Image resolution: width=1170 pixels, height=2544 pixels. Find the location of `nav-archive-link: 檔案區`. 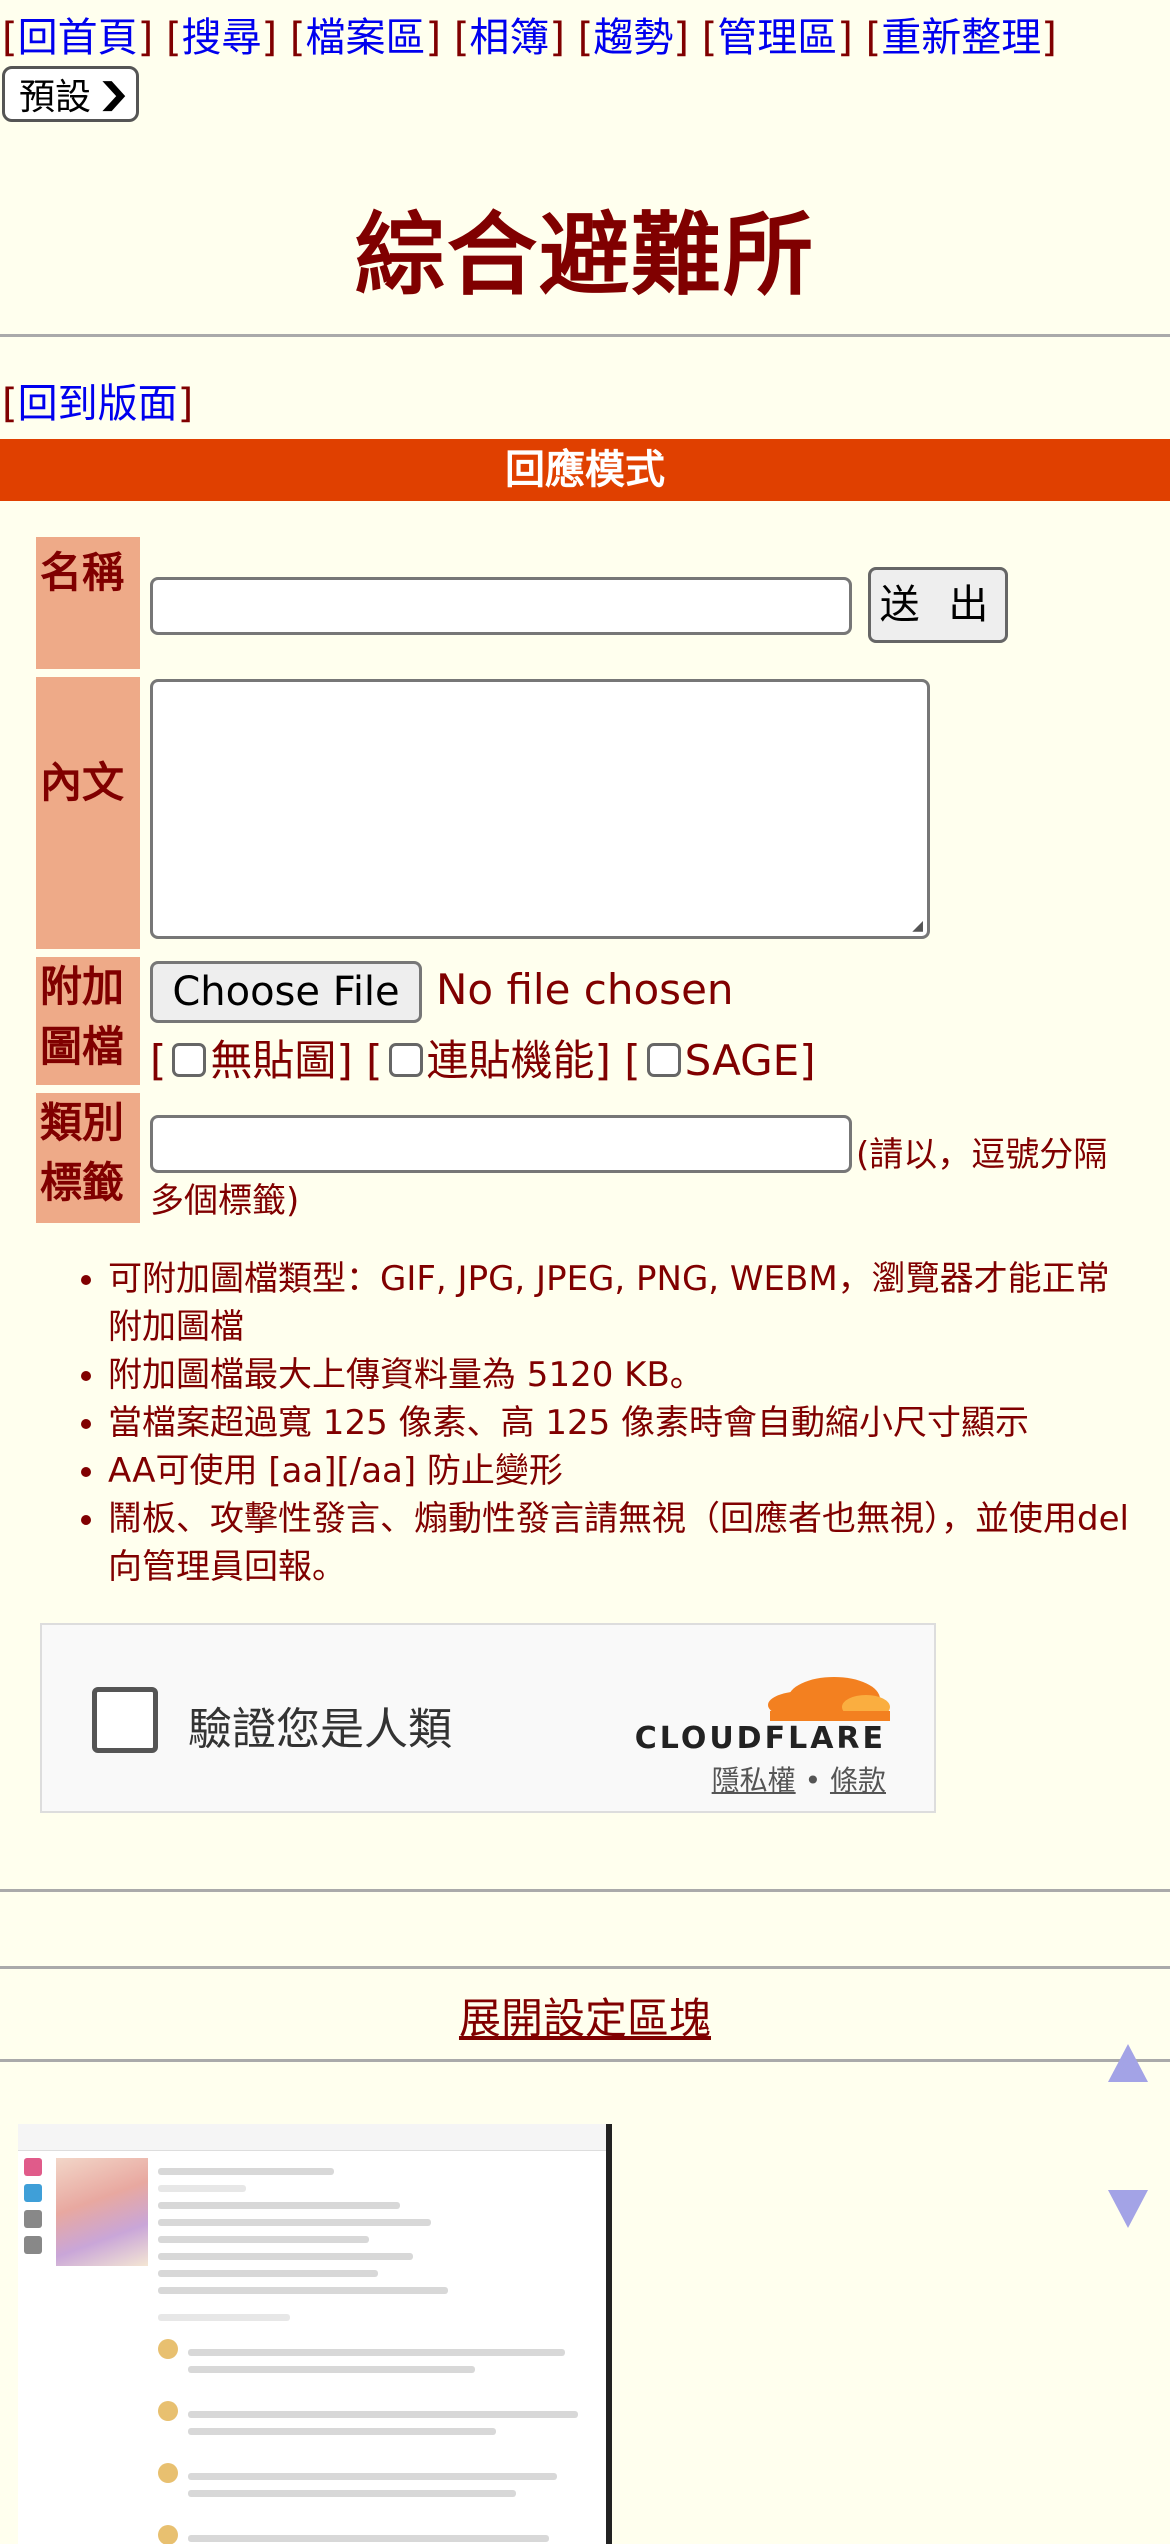

nav-archive-link: 檔案區 is located at coordinates (365, 38).